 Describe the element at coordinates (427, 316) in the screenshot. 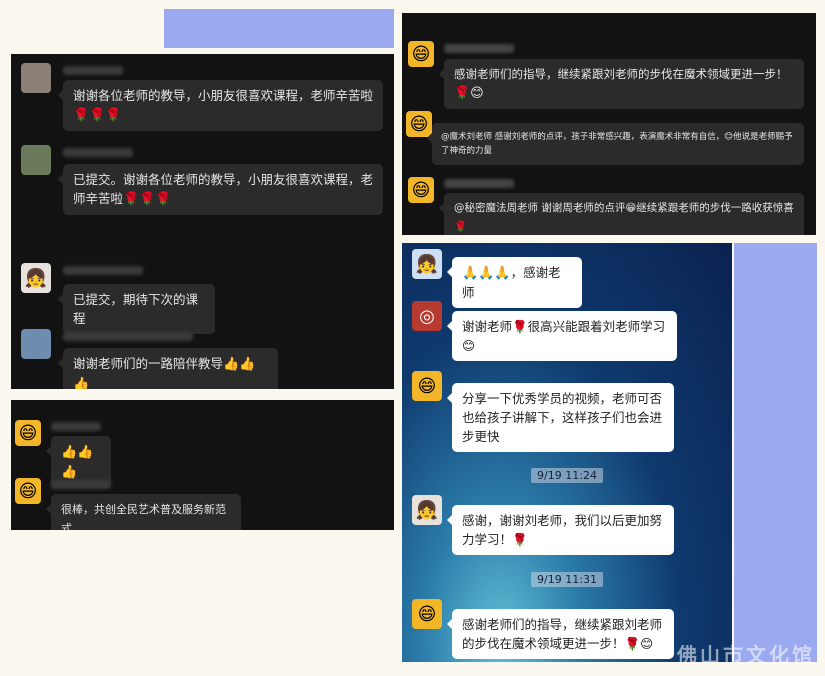

I see `avatar: ◎` at that location.